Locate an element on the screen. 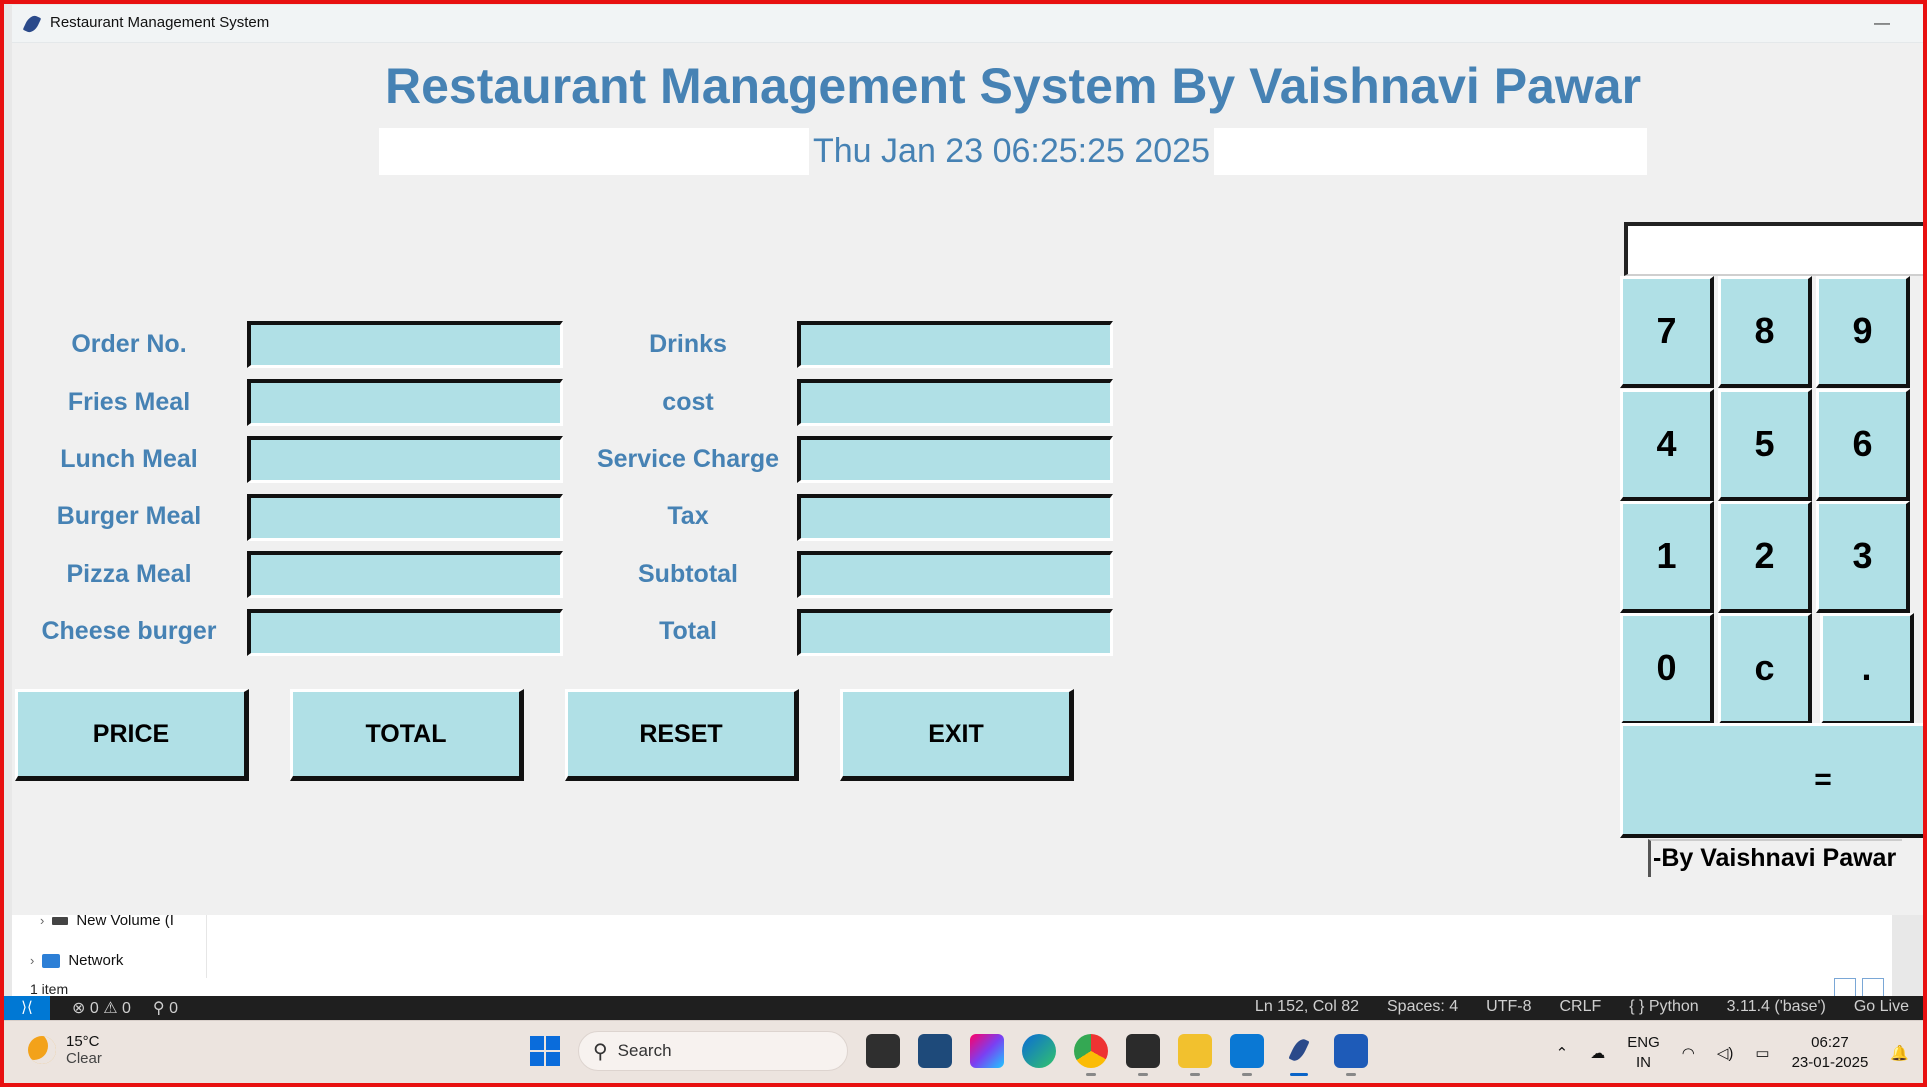 Image resolution: width=1927 pixels, height=1087 pixels. burger-meal-input is located at coordinates (405, 517).